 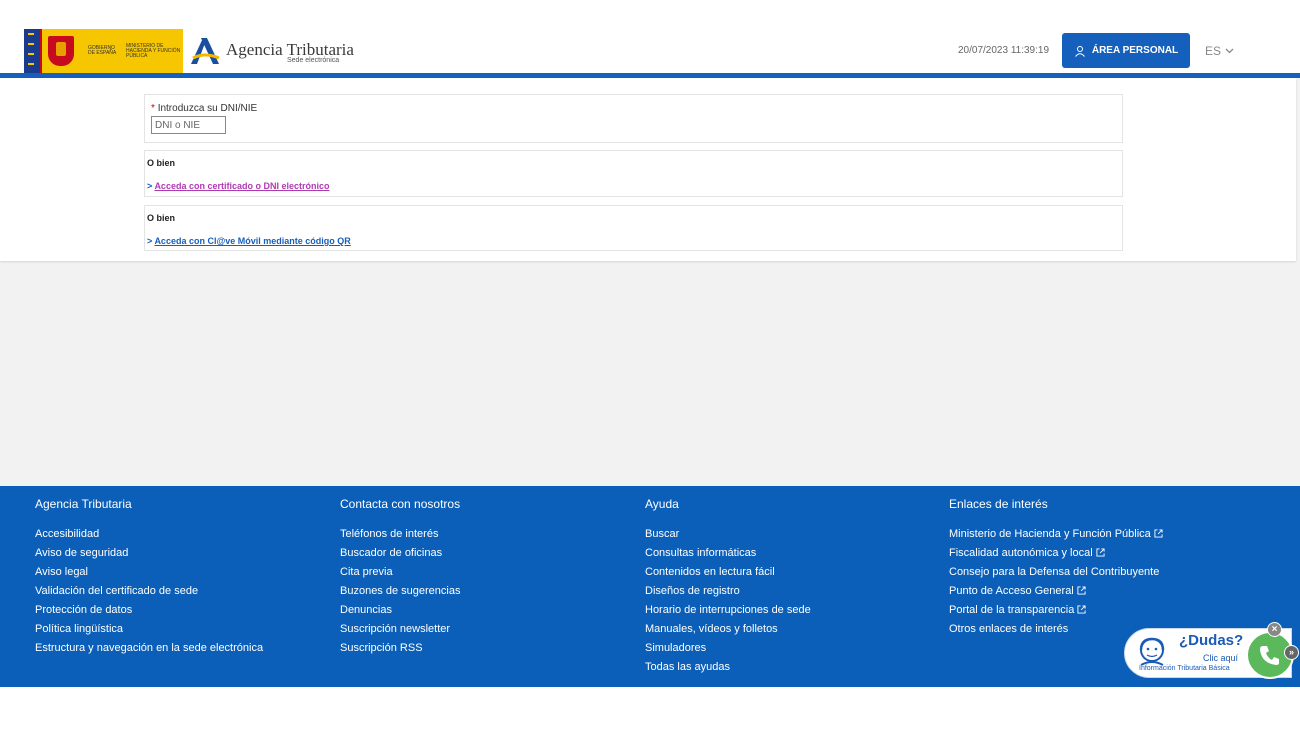 What do you see at coordinates (728, 591) in the screenshot?
I see `footer-link: Diseños de registro` at bounding box center [728, 591].